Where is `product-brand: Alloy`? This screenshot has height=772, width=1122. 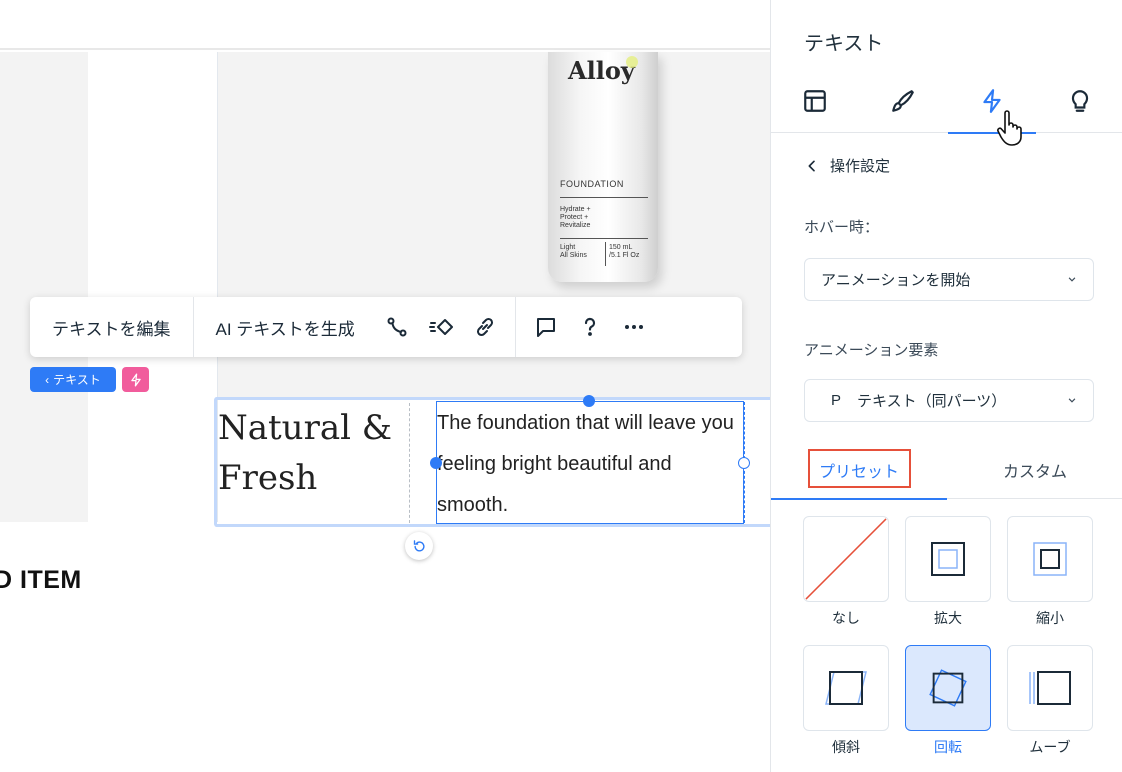
product-brand: Alloy is located at coordinates (601, 70).